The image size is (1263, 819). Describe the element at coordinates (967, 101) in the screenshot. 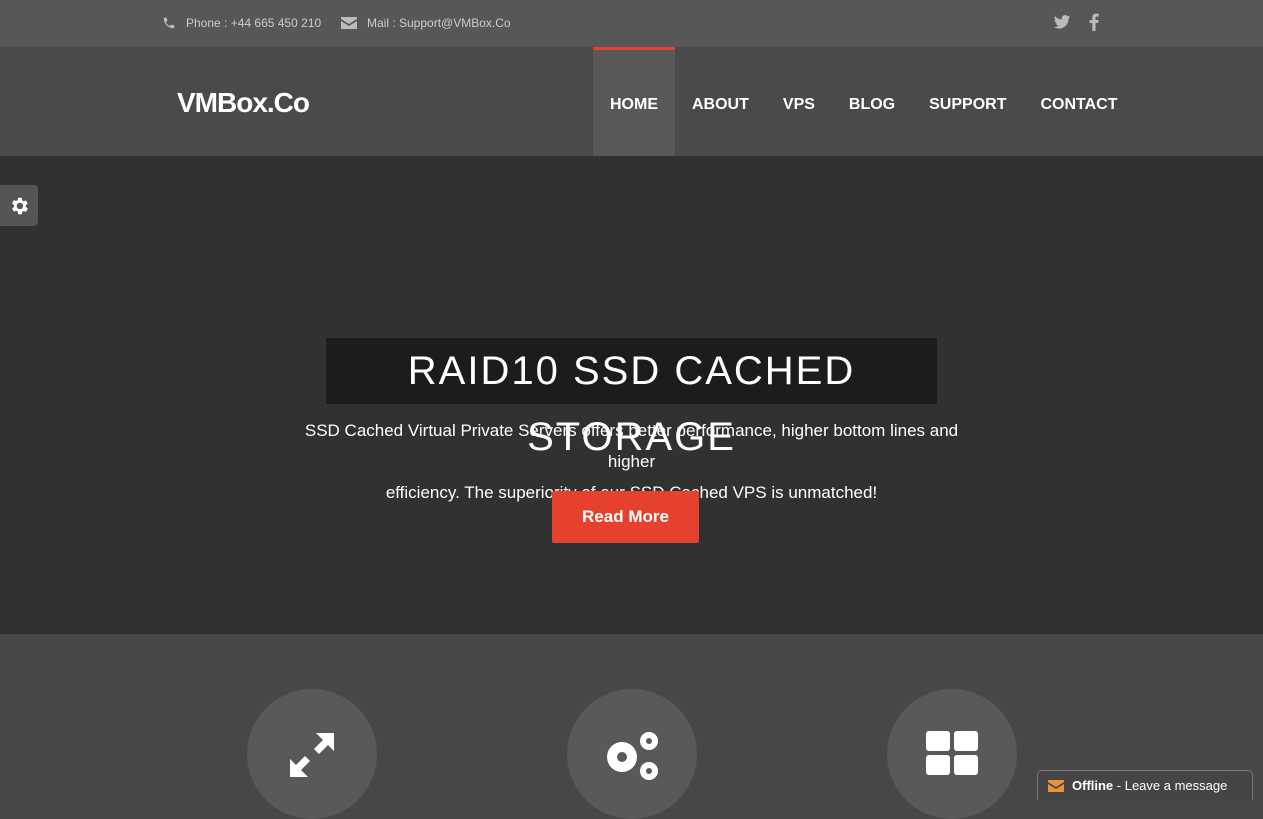

I see `nav-support: SUPPORT` at that location.